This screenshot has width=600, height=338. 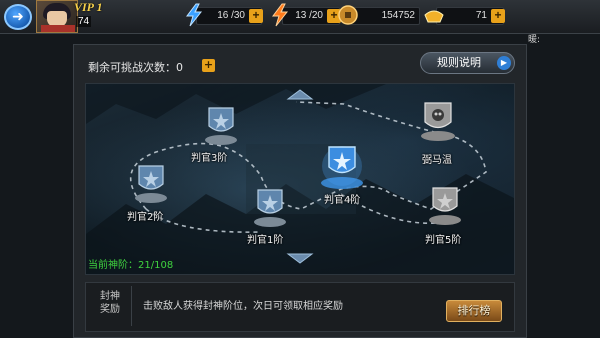 I want to click on add-stamina-button: +, so click(x=256, y=16).